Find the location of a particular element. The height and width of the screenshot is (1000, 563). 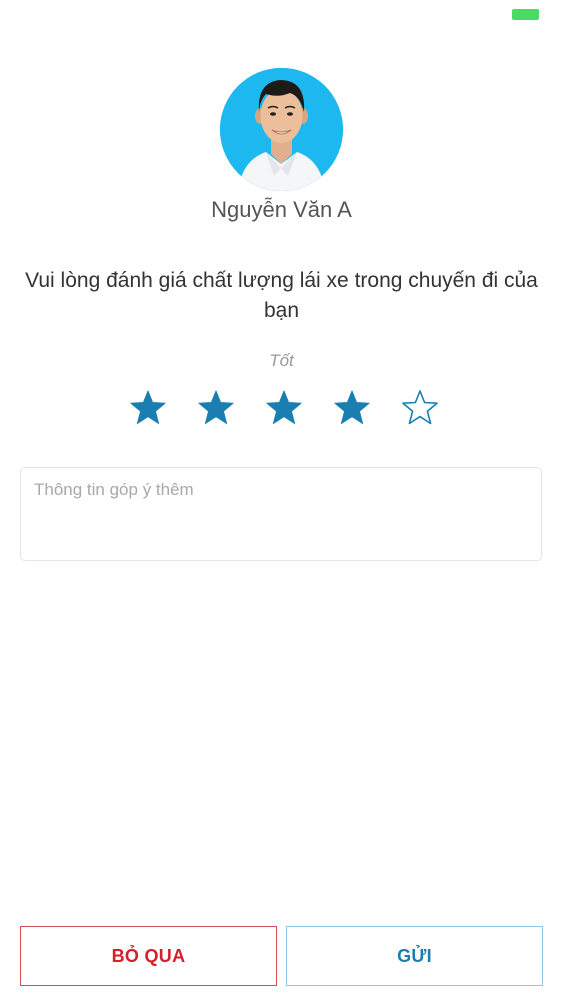

driver-avatar is located at coordinates (281, 129).